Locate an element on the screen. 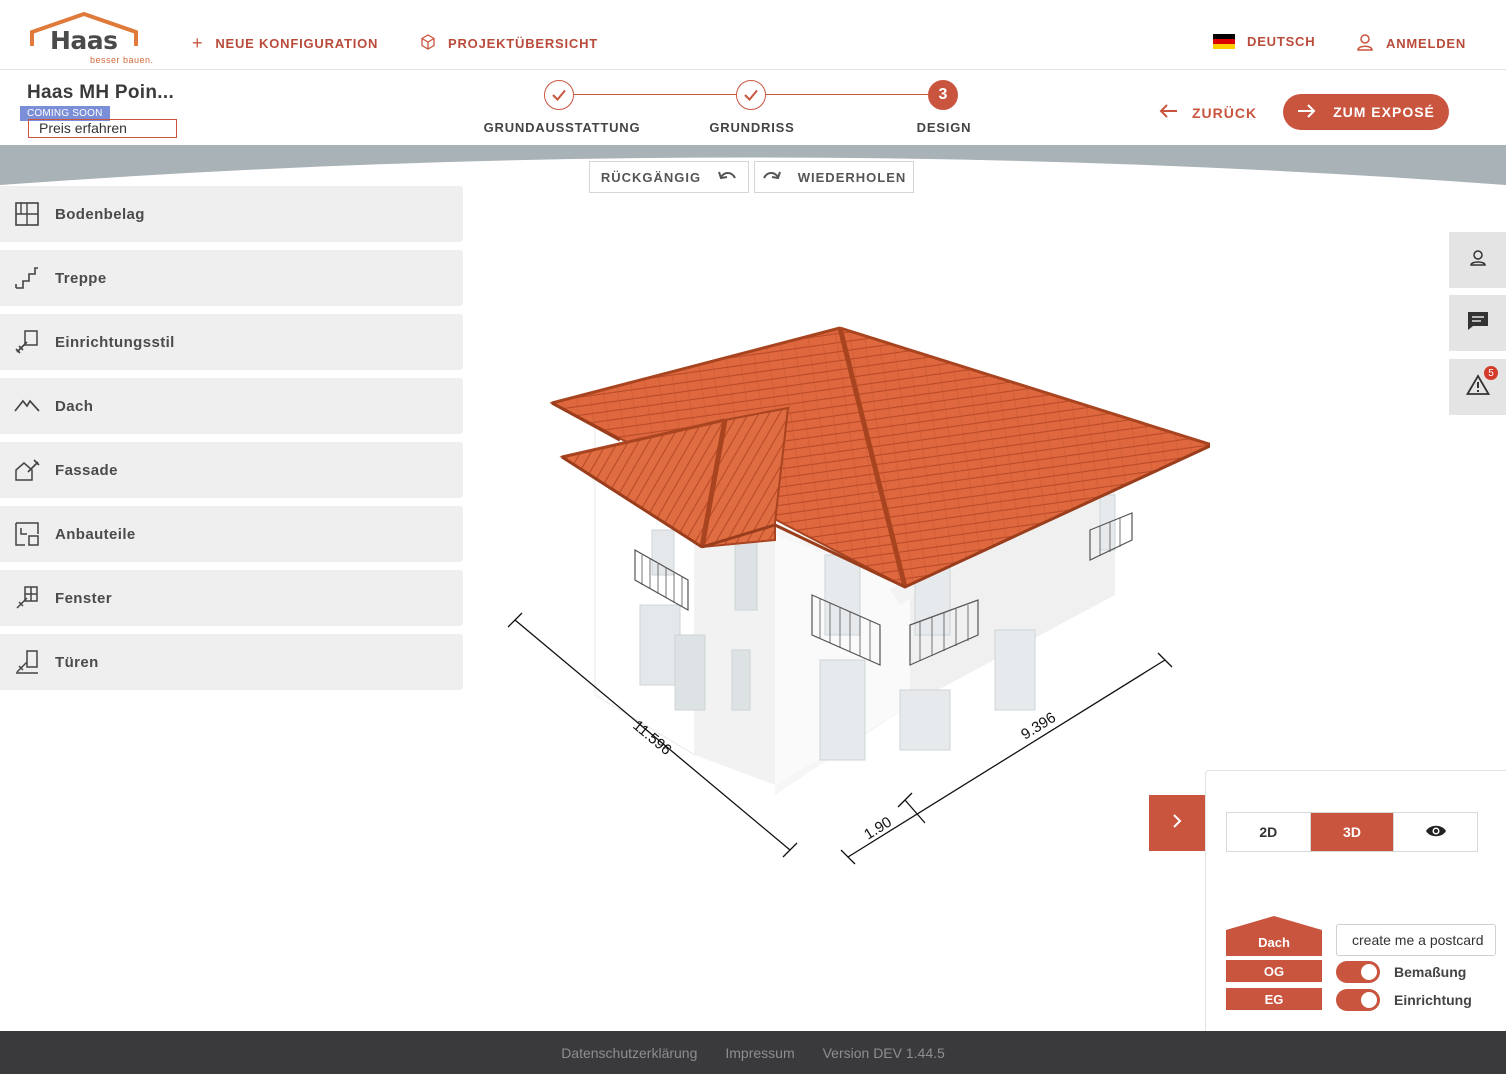 The image size is (1506, 1074). login-label: ANMELDEN is located at coordinates (1426, 43).